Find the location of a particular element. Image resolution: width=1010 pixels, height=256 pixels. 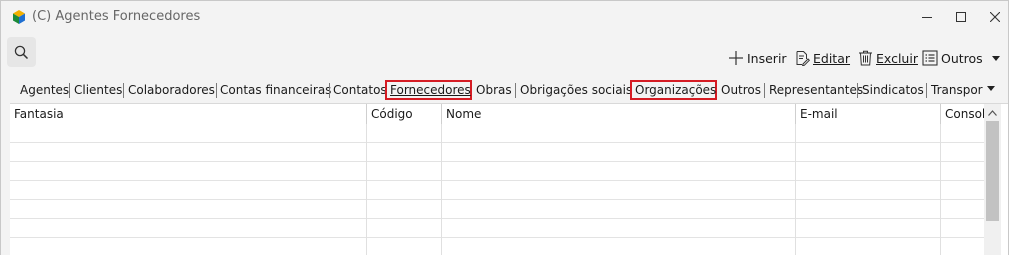

tab-clientes: Clientes is located at coordinates (98, 90).